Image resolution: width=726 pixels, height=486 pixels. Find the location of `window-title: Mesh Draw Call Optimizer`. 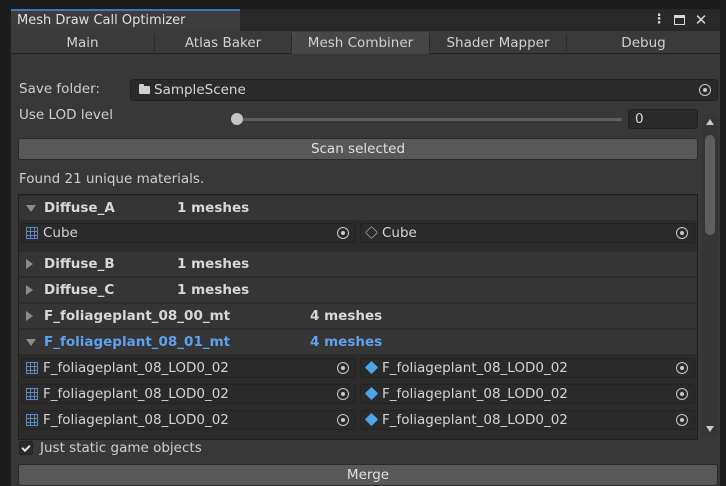

window-title: Mesh Draw Call Optimizer is located at coordinates (101, 20).